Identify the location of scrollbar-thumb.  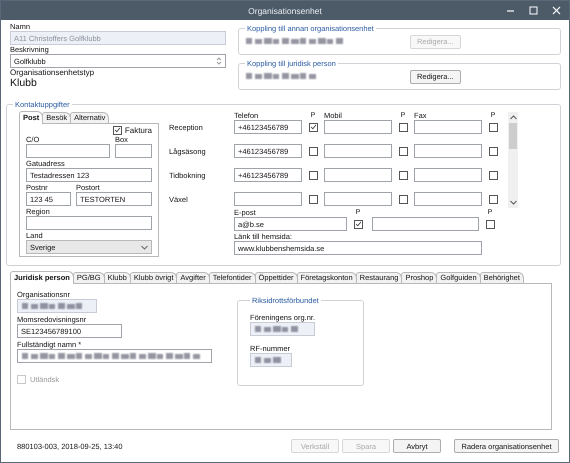
(513, 136).